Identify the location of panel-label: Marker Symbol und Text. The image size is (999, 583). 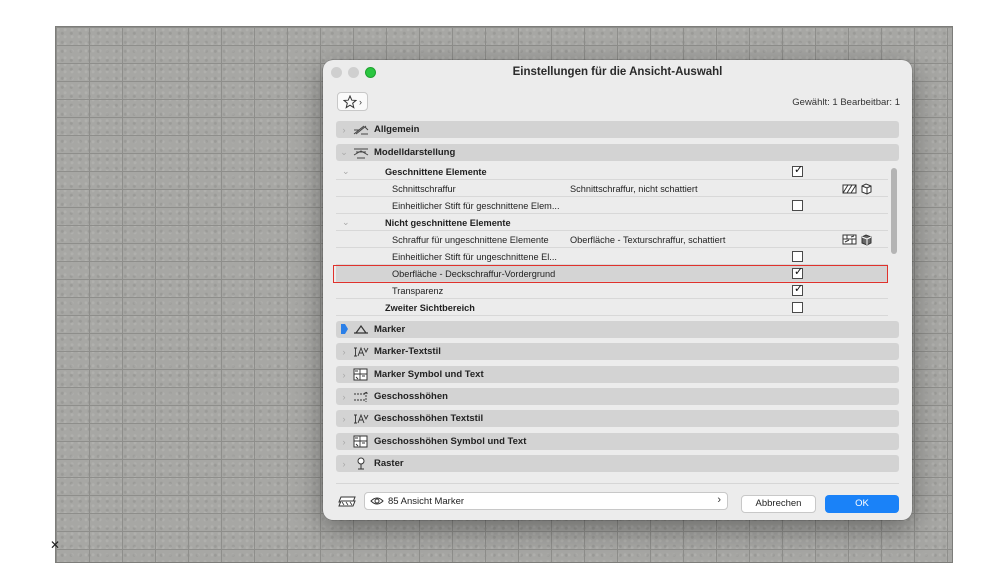
(429, 374).